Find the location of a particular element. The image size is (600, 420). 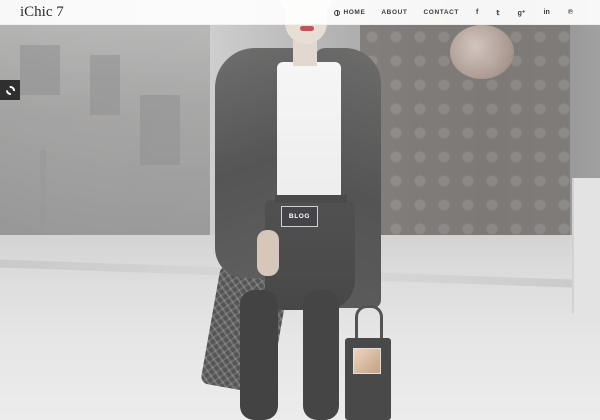

nav-home-label: HOME is located at coordinates (354, 12).